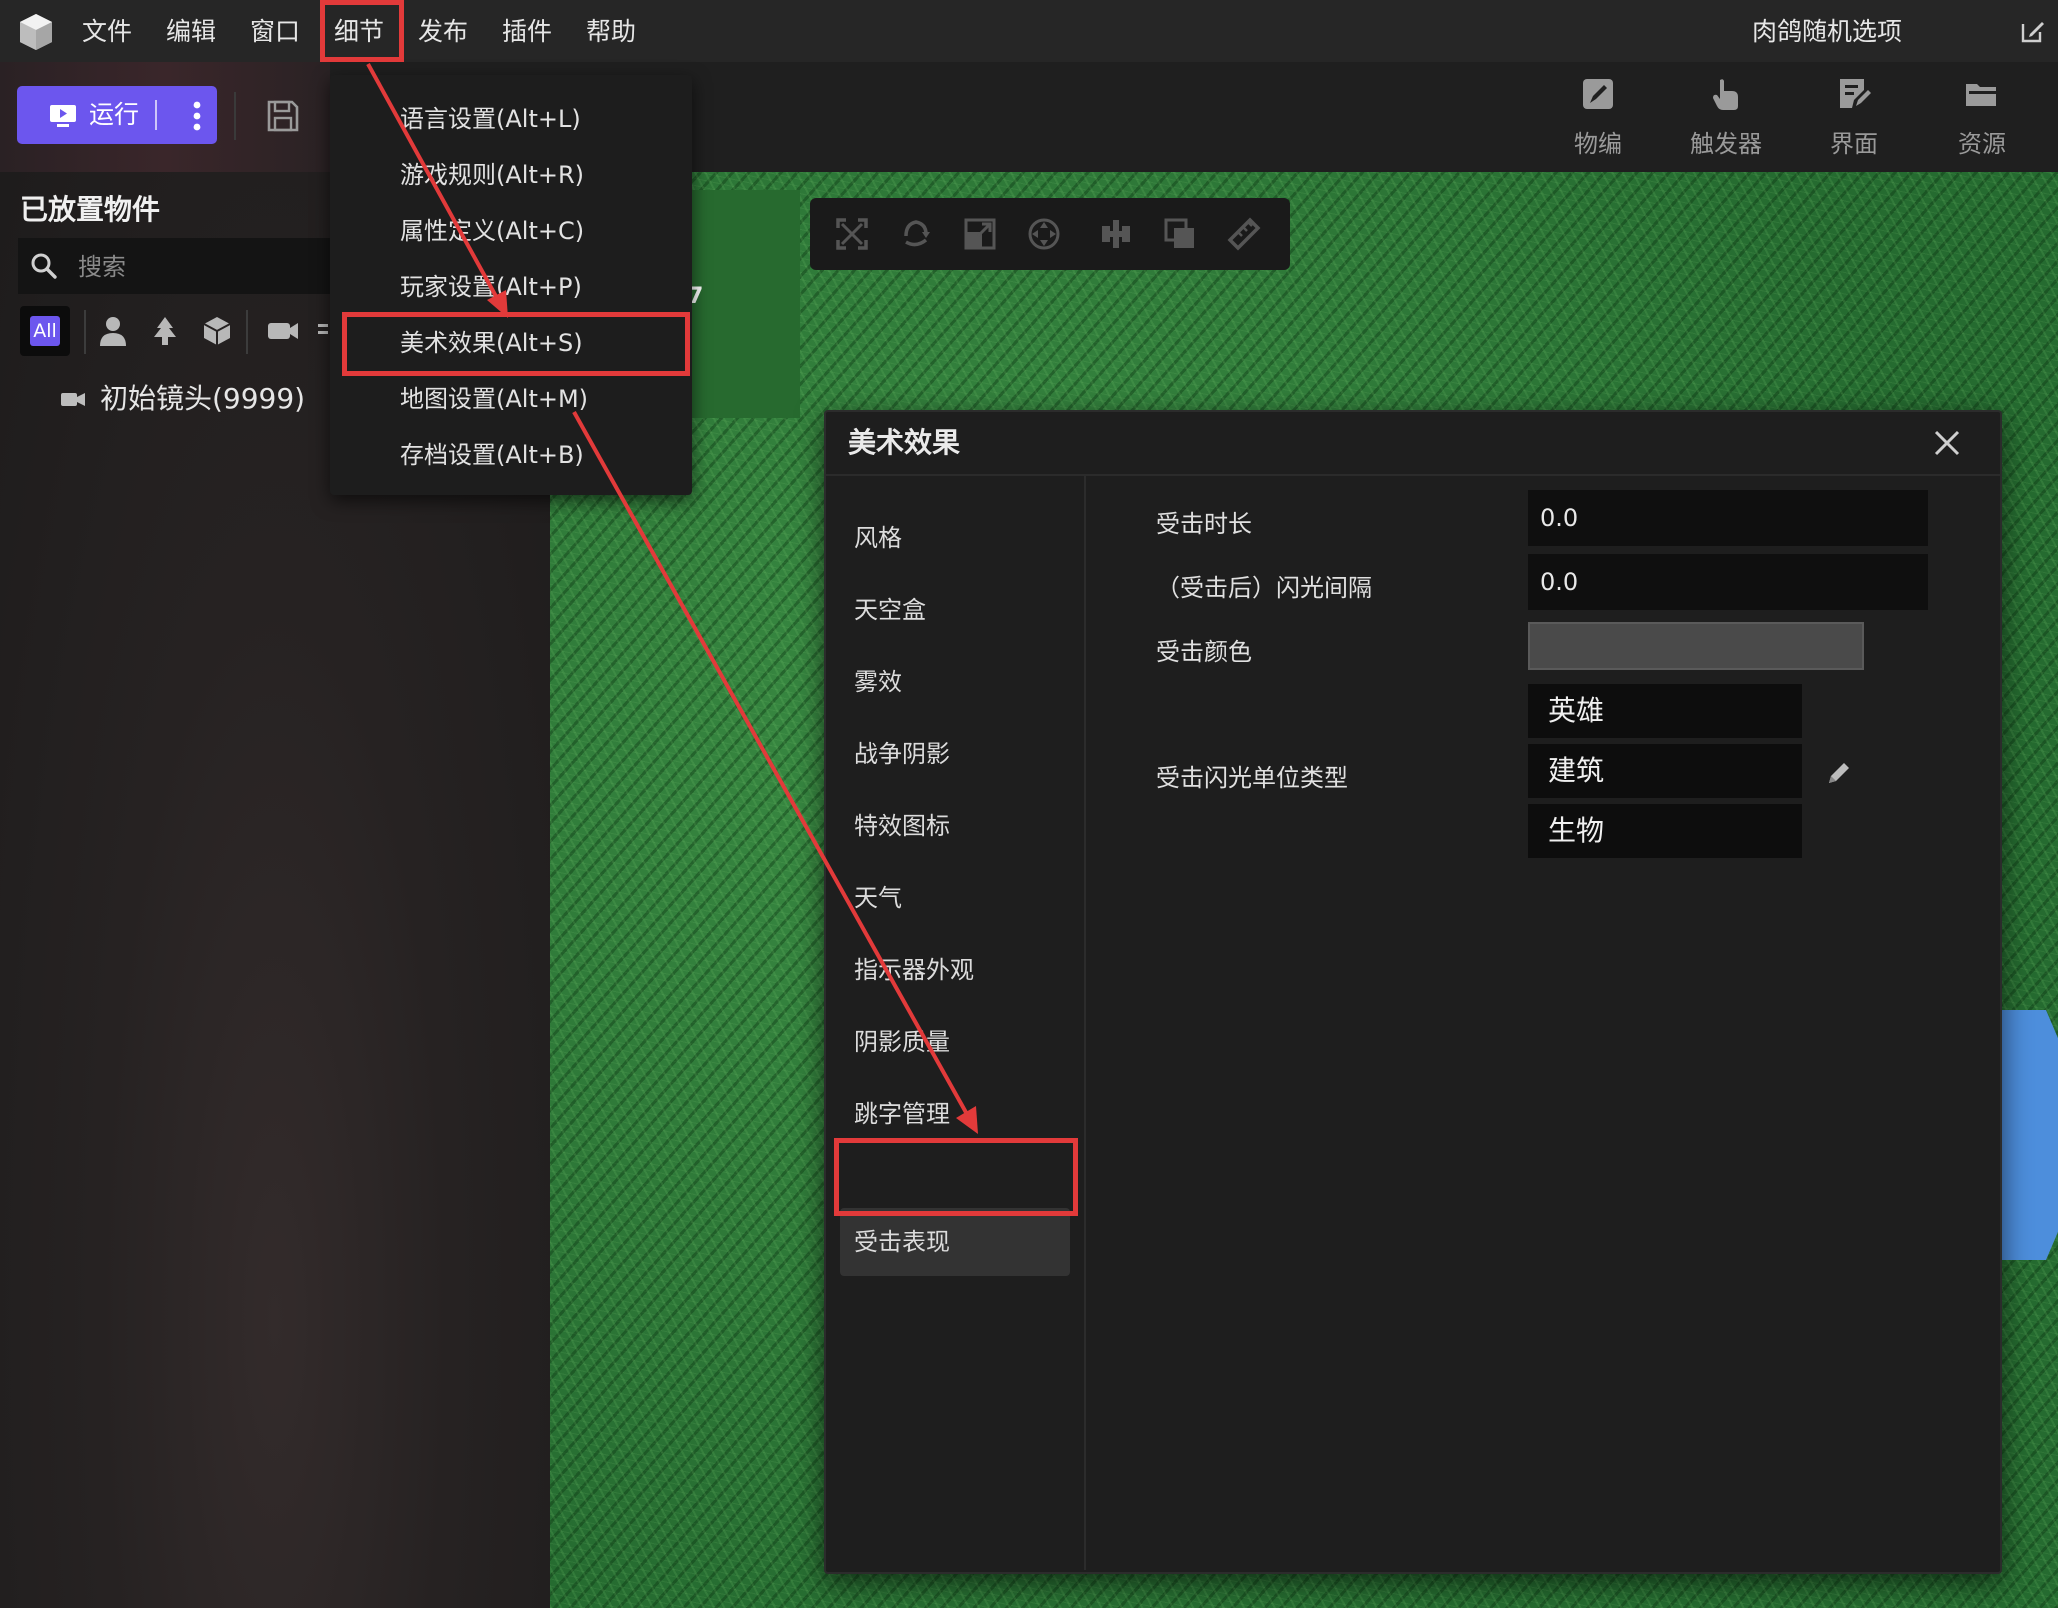 This screenshot has width=2058, height=1608. Describe the element at coordinates (1044, 234) in the screenshot. I see `move-icon` at that location.